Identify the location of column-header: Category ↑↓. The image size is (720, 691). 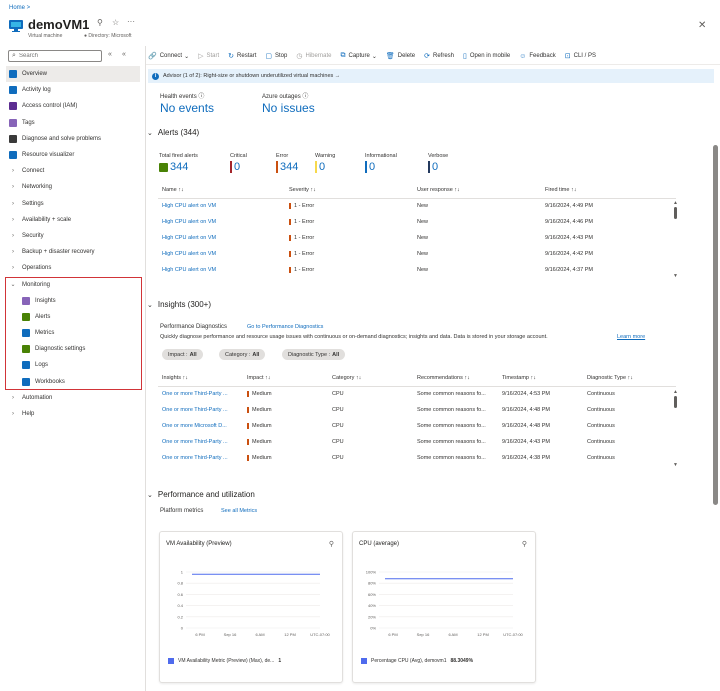
(370, 379).